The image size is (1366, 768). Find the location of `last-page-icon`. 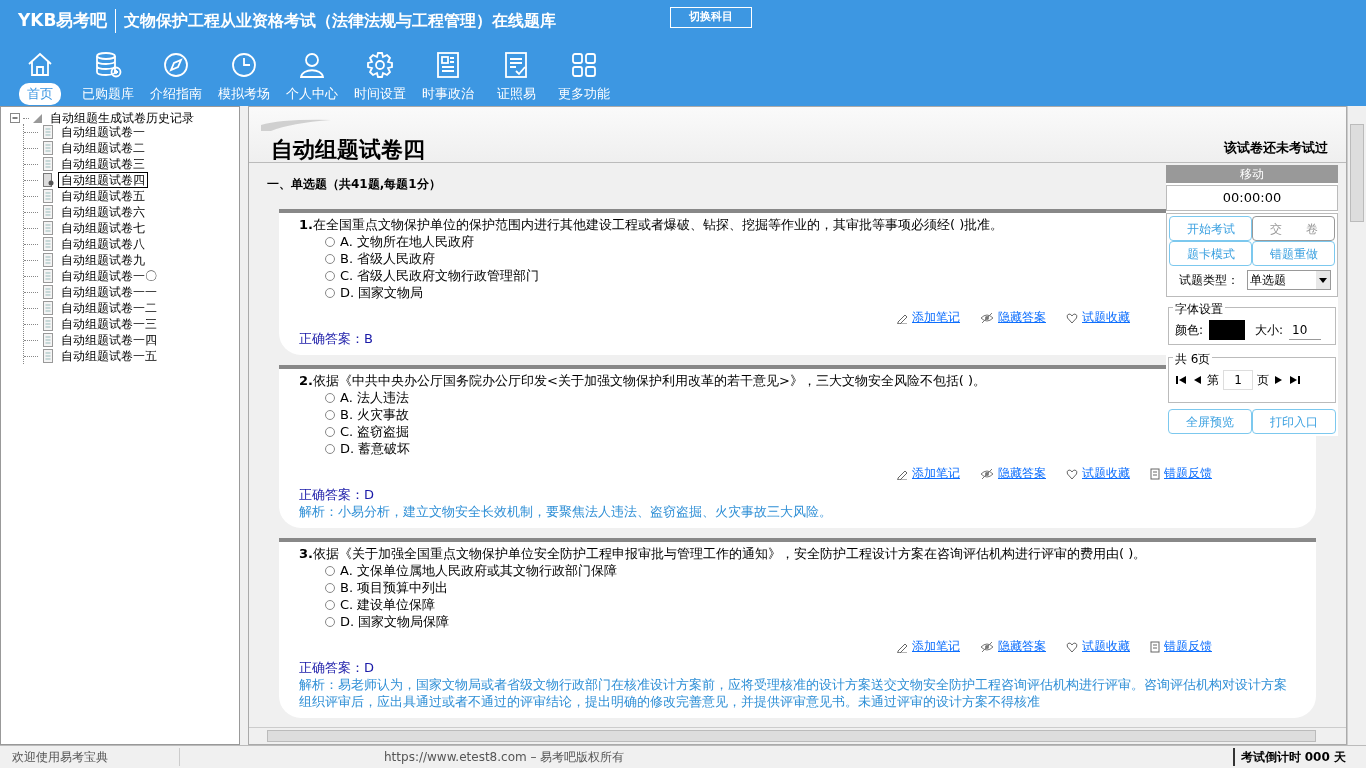

last-page-icon is located at coordinates (1295, 380).